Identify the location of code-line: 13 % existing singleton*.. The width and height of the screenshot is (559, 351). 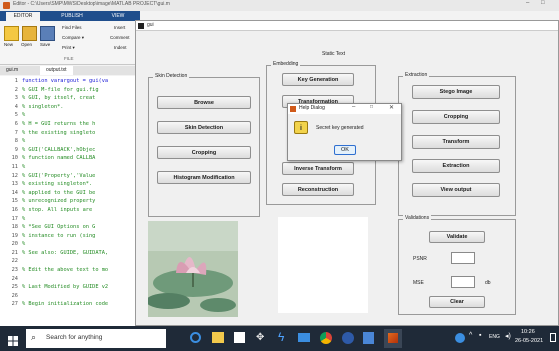
(70, 184).